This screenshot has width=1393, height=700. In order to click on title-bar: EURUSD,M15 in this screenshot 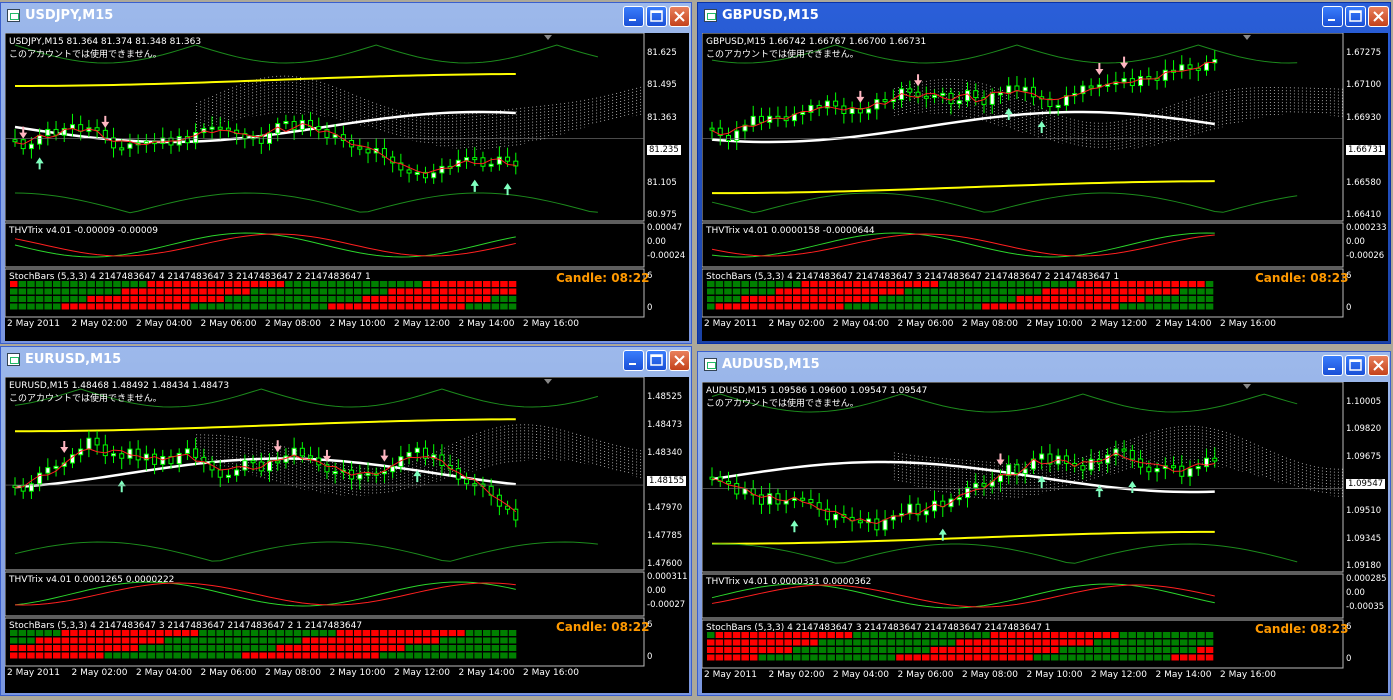, I will do `click(346, 360)`.